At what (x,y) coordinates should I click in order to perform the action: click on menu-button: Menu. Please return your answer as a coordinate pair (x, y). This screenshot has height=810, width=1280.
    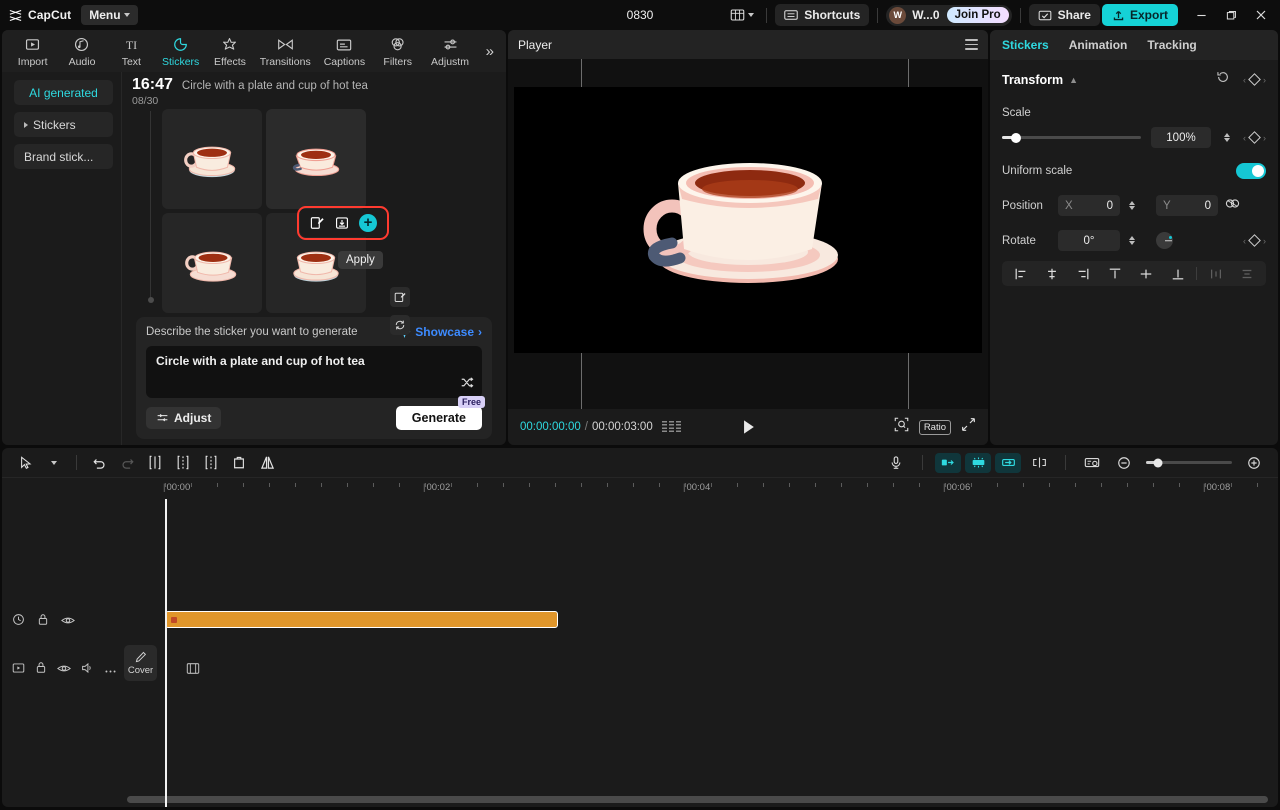
    Looking at the image, I should click on (109, 15).